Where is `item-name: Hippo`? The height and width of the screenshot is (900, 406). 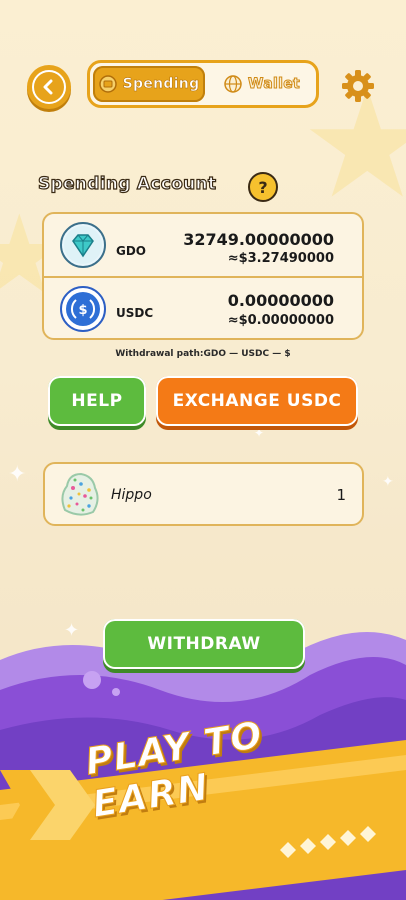 item-name: Hippo is located at coordinates (131, 495).